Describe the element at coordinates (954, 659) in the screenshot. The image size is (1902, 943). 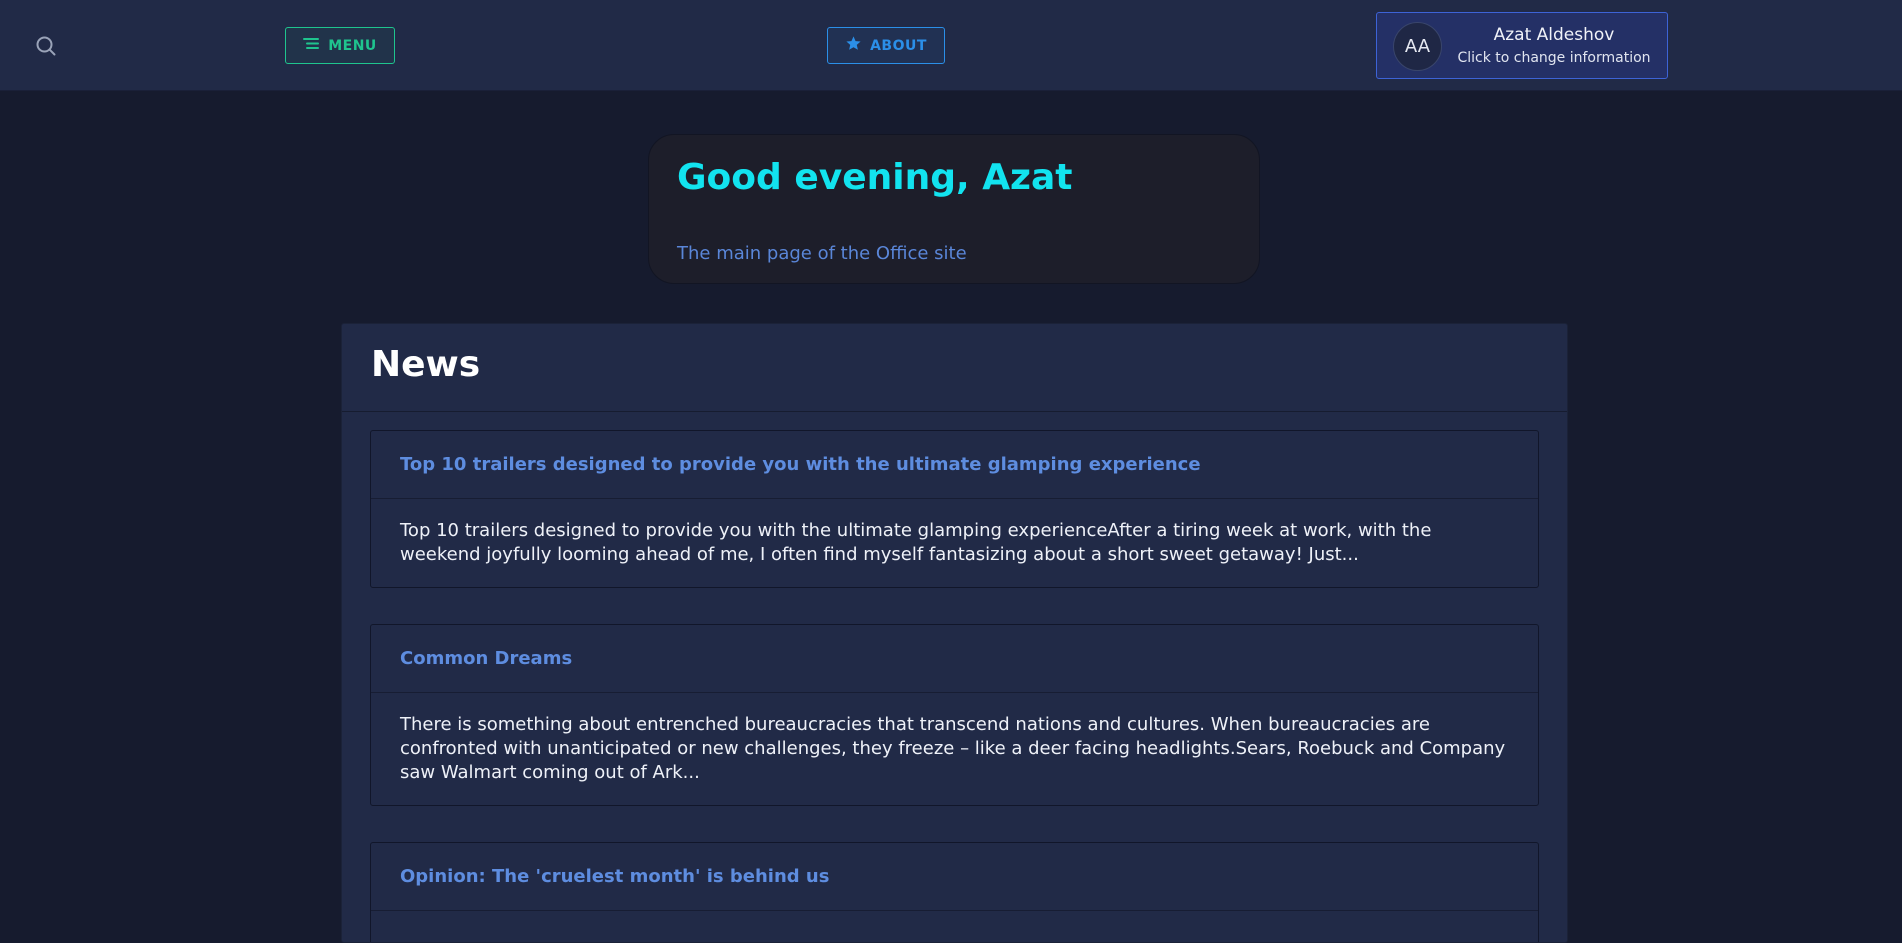
I see `news-item-title: Common Dreams` at that location.